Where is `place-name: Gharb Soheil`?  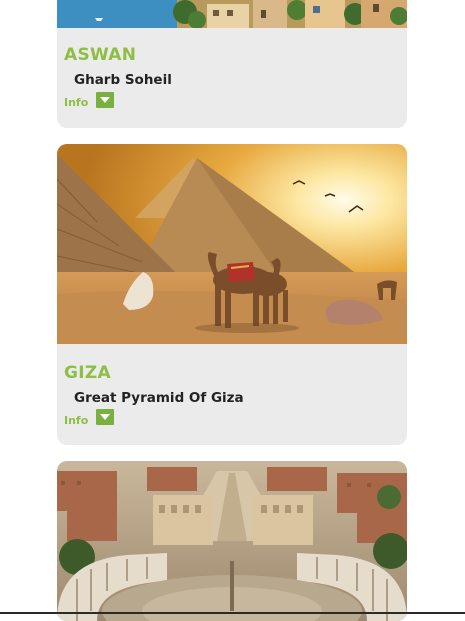 place-name: Gharb Soheil is located at coordinates (123, 80).